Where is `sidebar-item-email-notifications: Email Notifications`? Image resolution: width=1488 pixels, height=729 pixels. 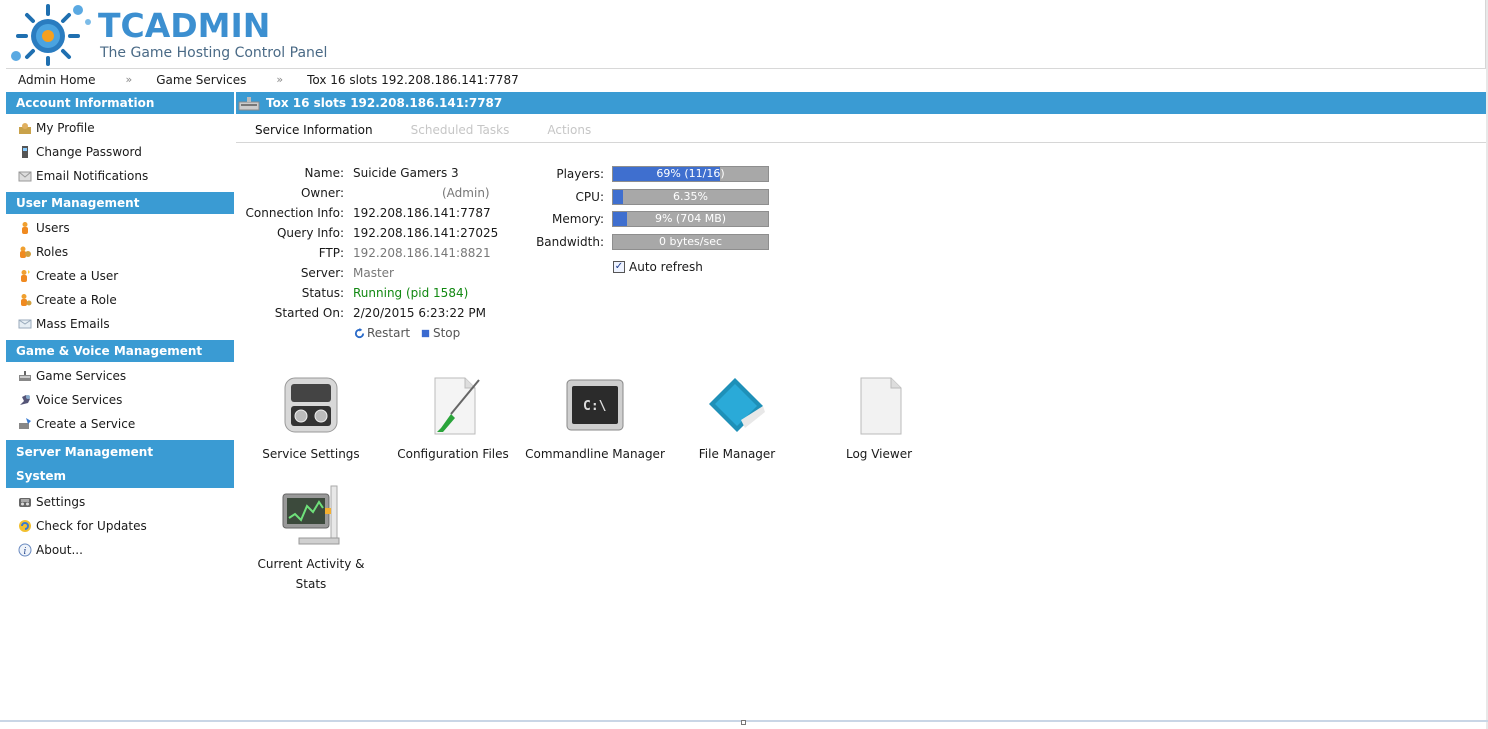 sidebar-item-email-notifications: Email Notifications is located at coordinates (120, 176).